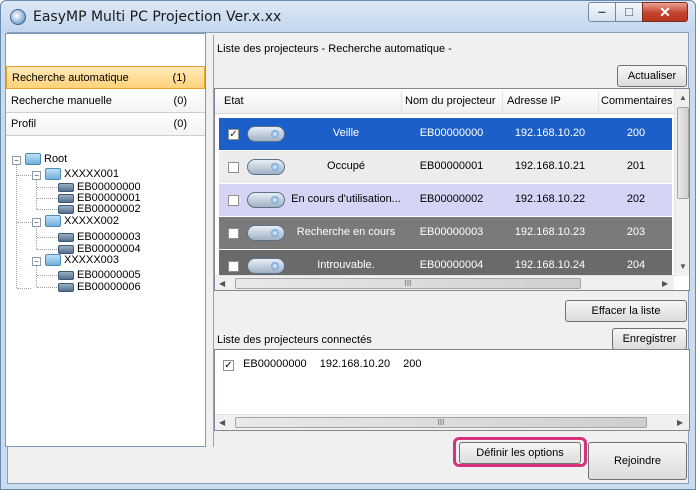  I want to click on save-button: Enregistrer, so click(649, 339).